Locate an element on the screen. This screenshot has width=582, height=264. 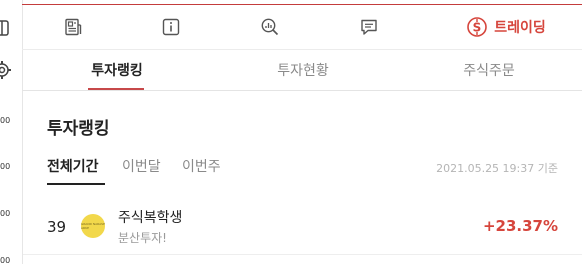
news-button is located at coordinates (73, 27).